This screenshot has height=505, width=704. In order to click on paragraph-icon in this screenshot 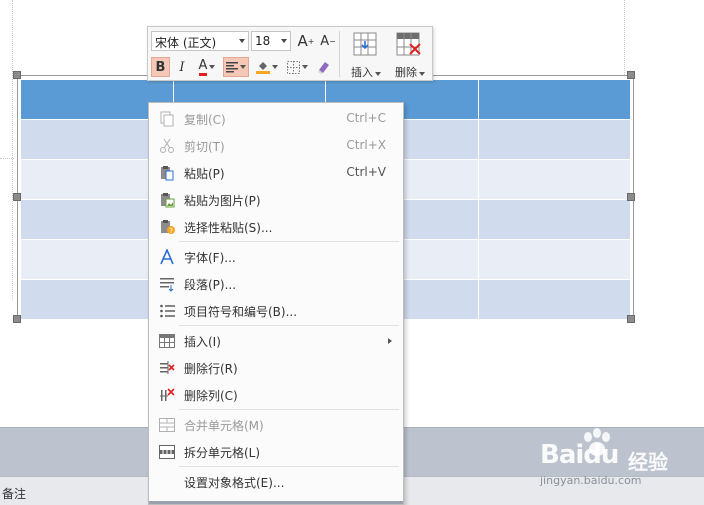, I will do `click(167, 285)`.